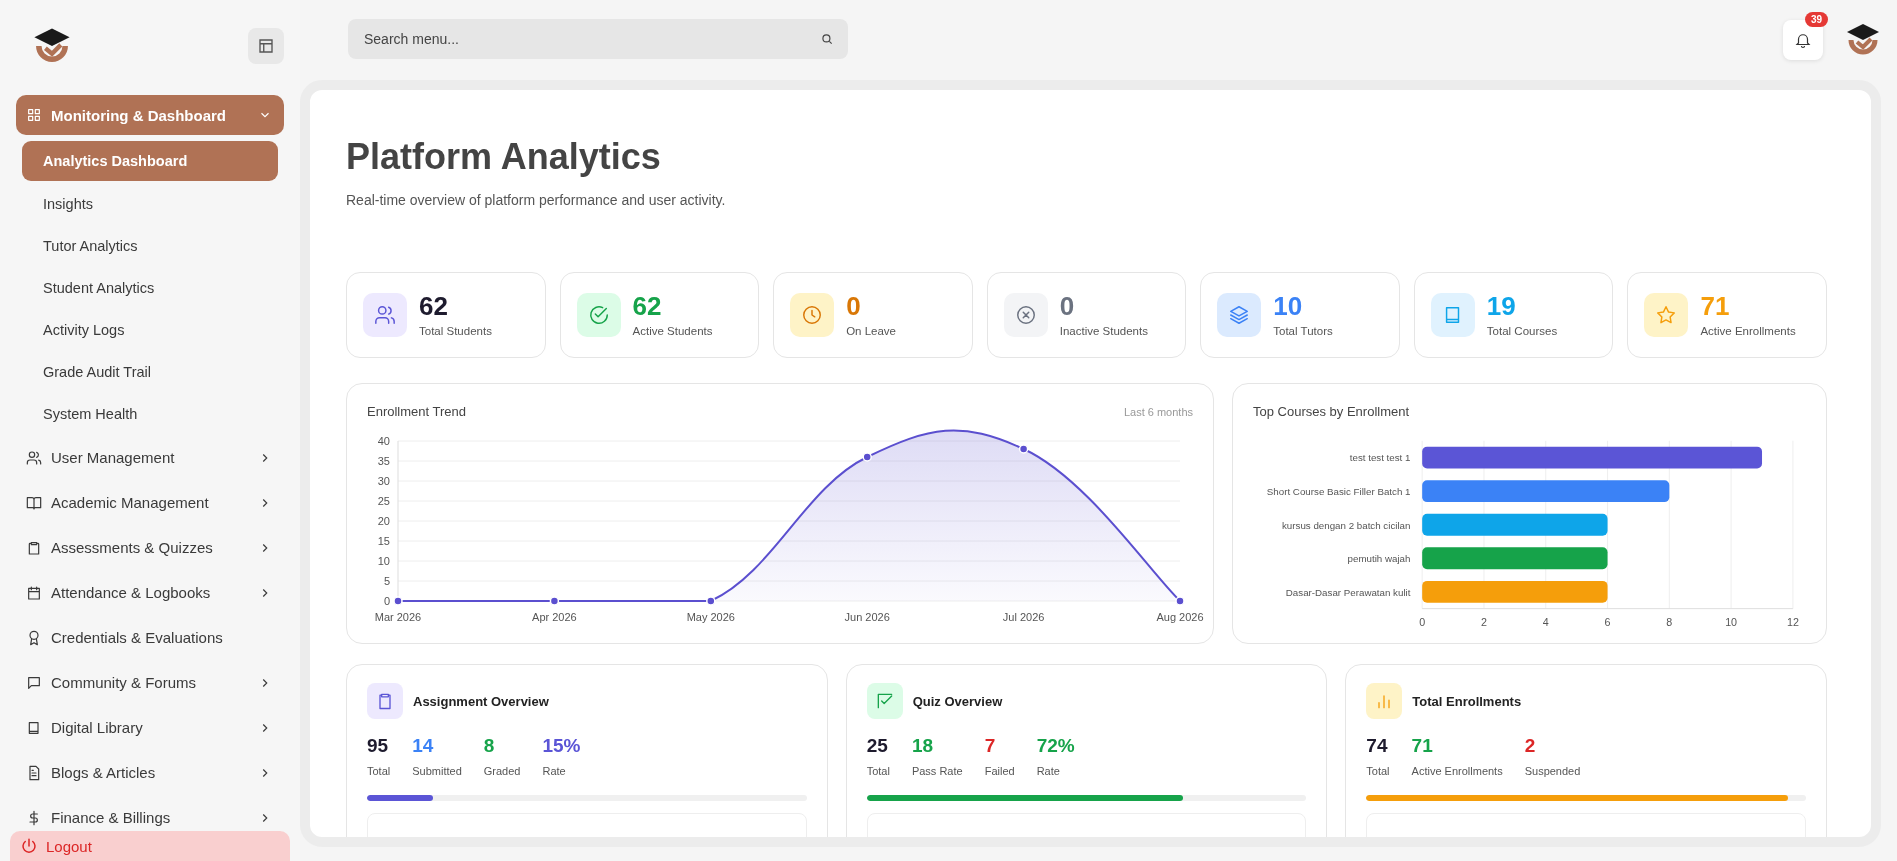 The width and height of the screenshot is (1897, 861). I want to click on notification-badge: 39, so click(1817, 19).